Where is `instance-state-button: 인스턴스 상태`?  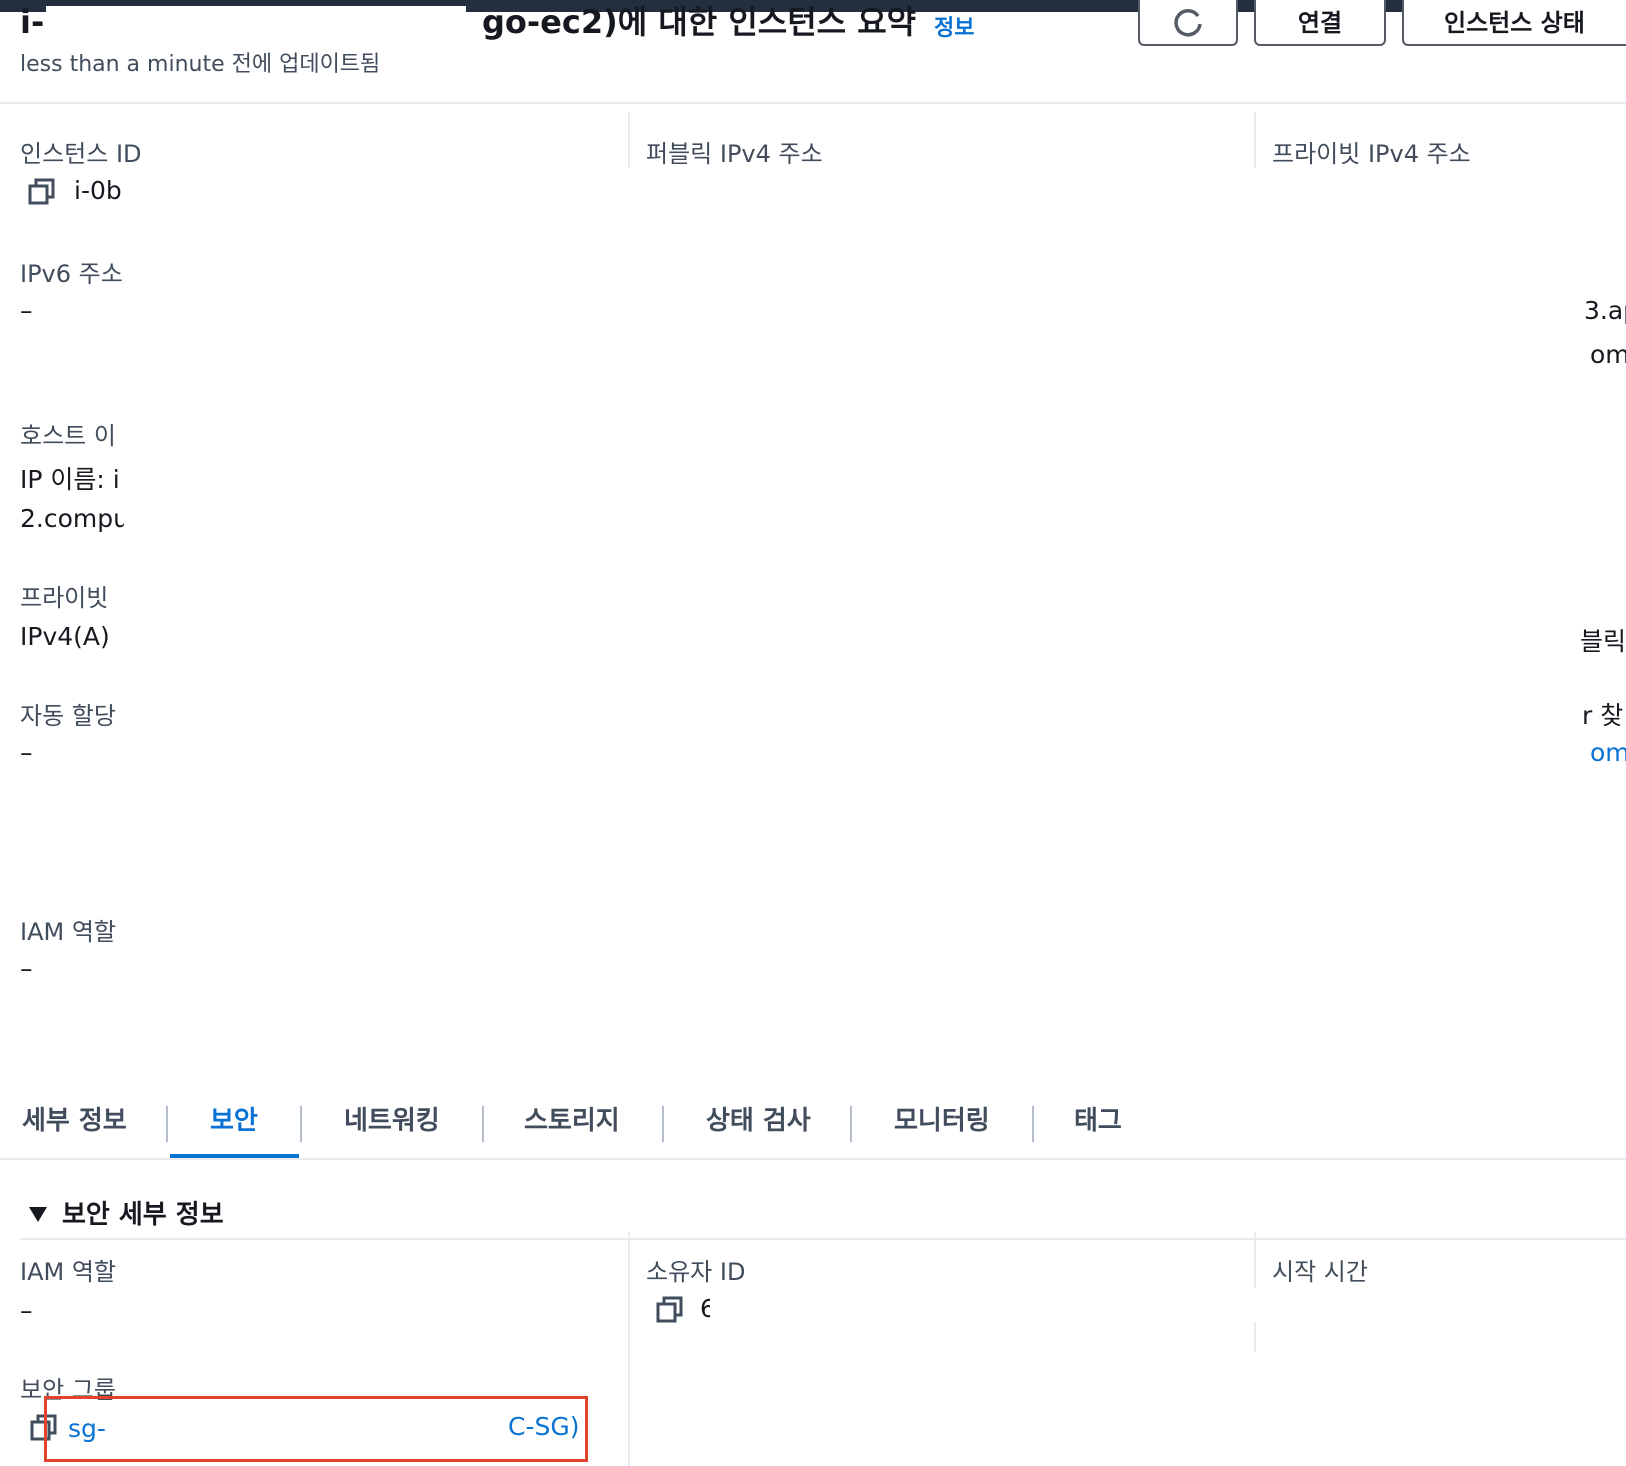
instance-state-button: 인스턴스 상태 is located at coordinates (1514, 23).